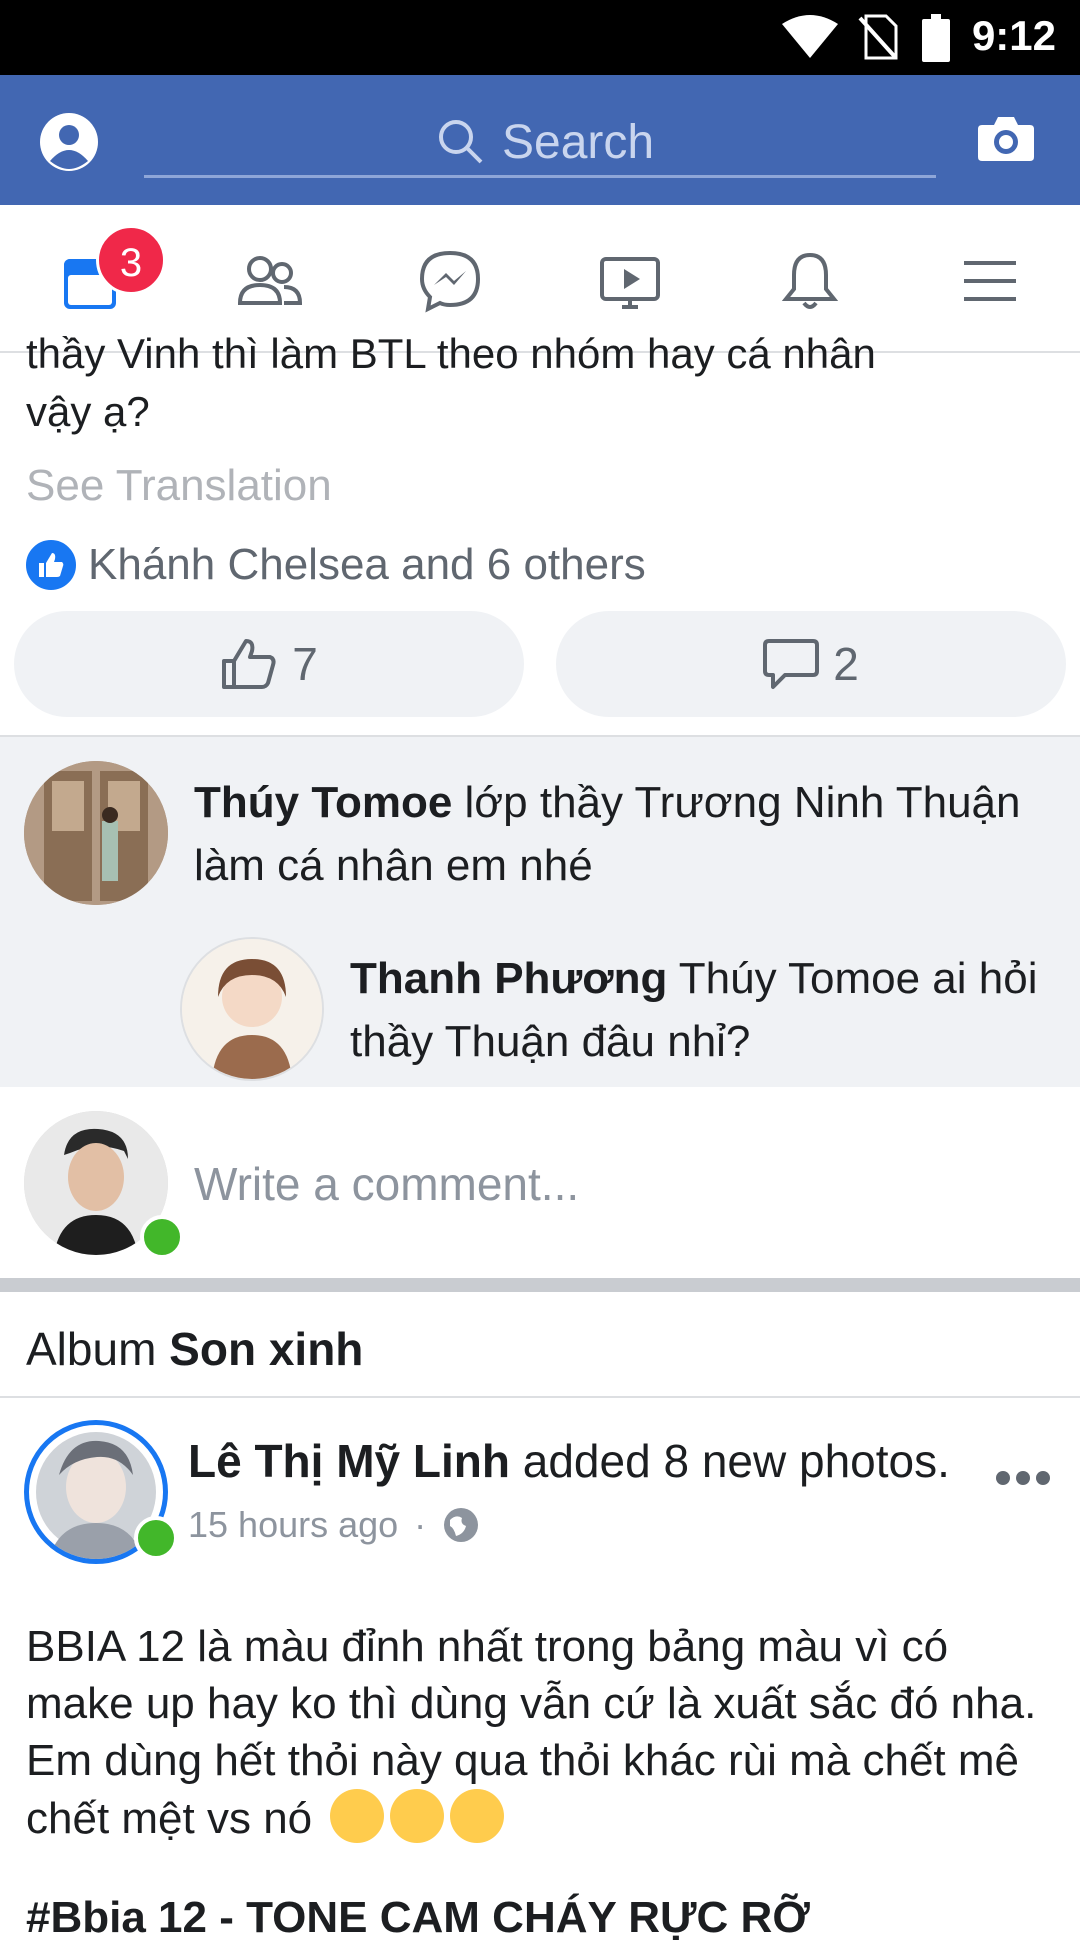  Describe the element at coordinates (540, 1285) in the screenshot. I see `feed-divider` at that location.